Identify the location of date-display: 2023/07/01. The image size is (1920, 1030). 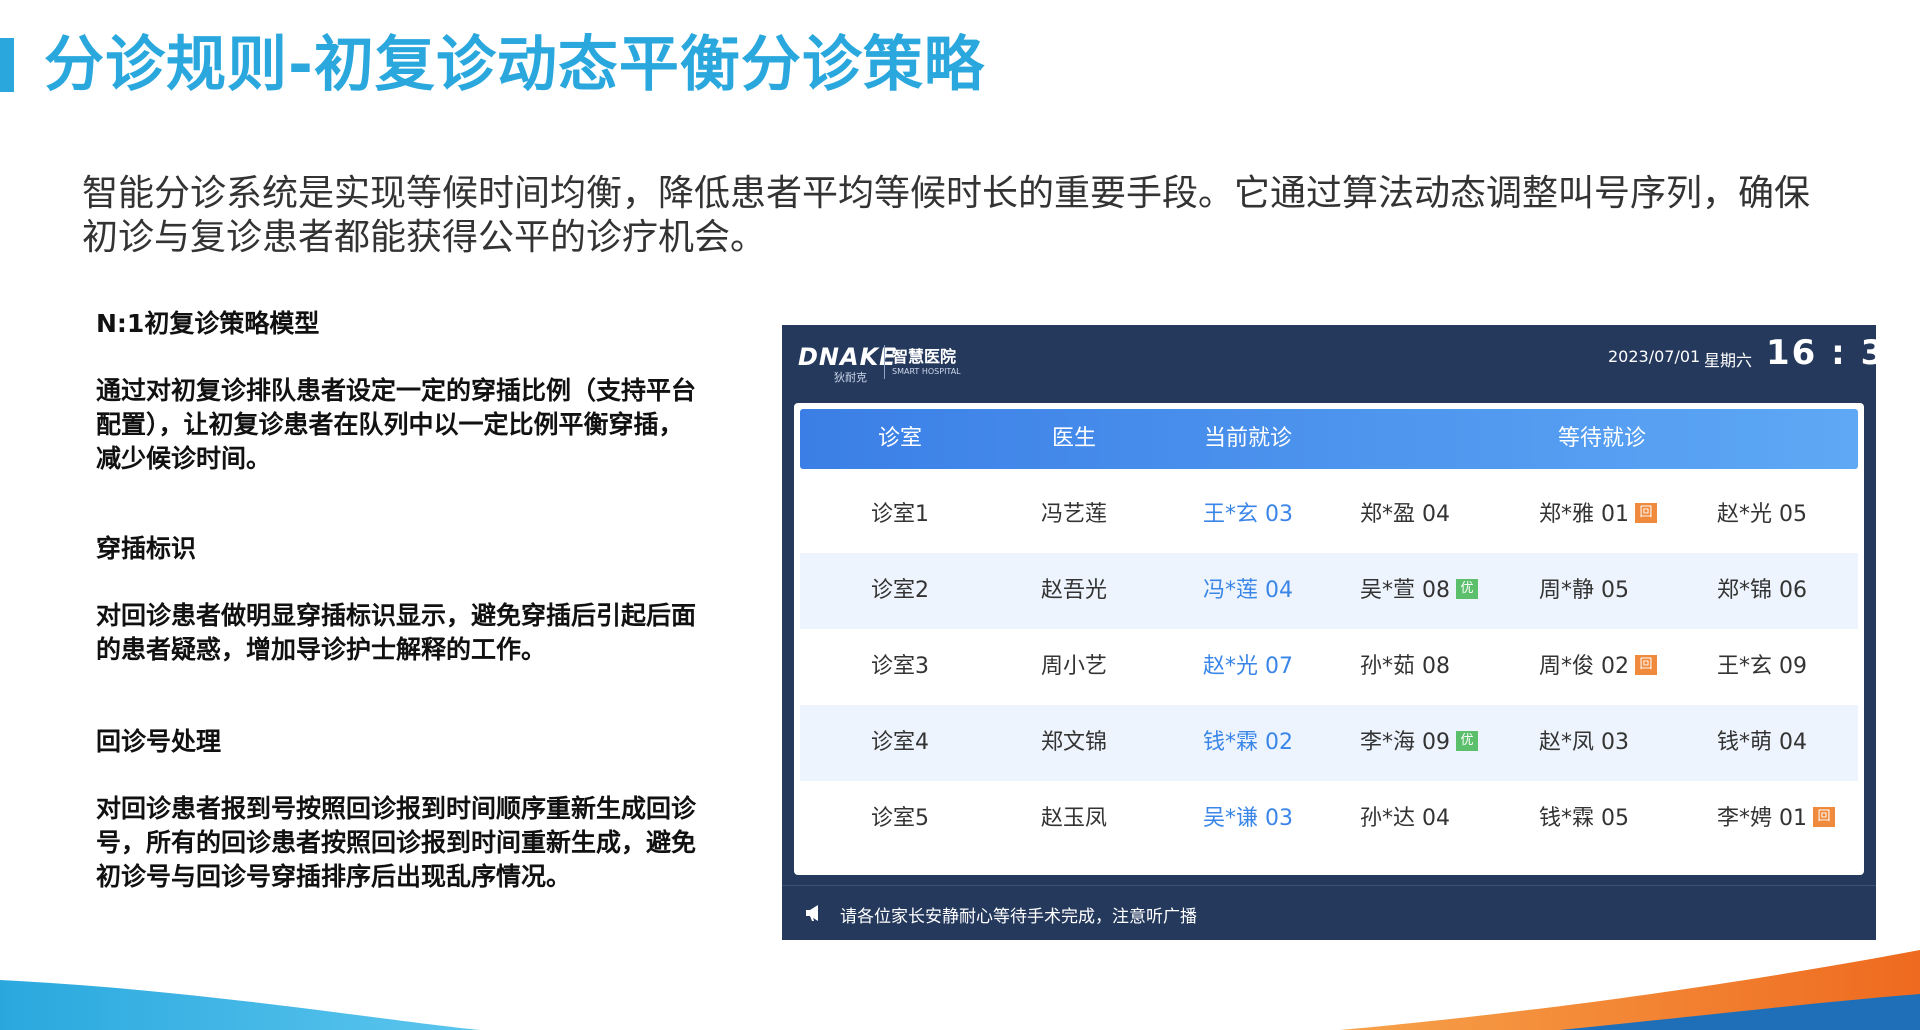
(1654, 356).